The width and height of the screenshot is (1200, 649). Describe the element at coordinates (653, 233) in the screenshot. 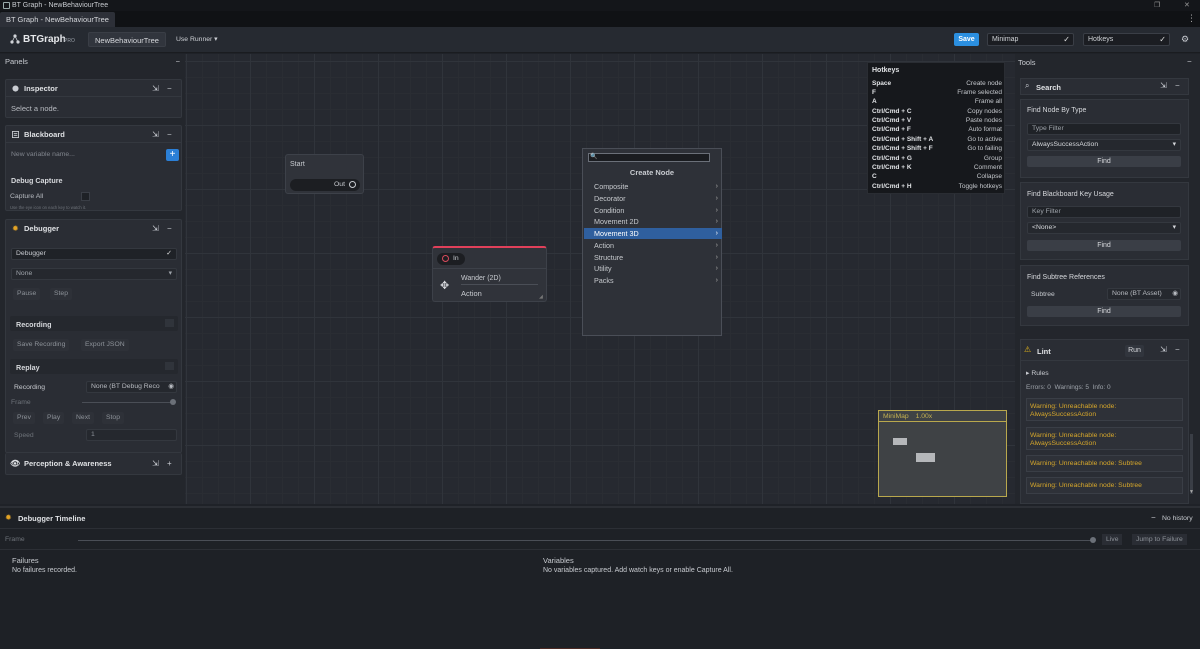

I see `menu-item-movement-3d: Movement 3D ›` at that location.